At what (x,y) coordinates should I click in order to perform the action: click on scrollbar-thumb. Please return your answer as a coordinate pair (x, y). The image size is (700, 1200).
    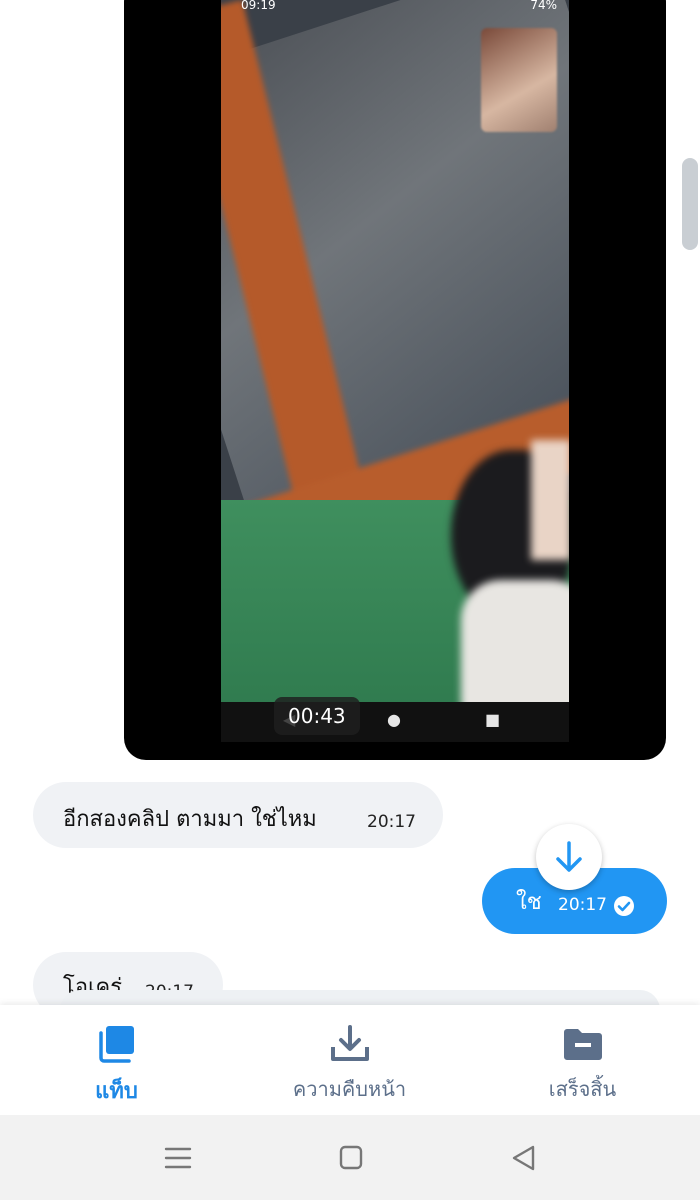
    Looking at the image, I should click on (690, 204).